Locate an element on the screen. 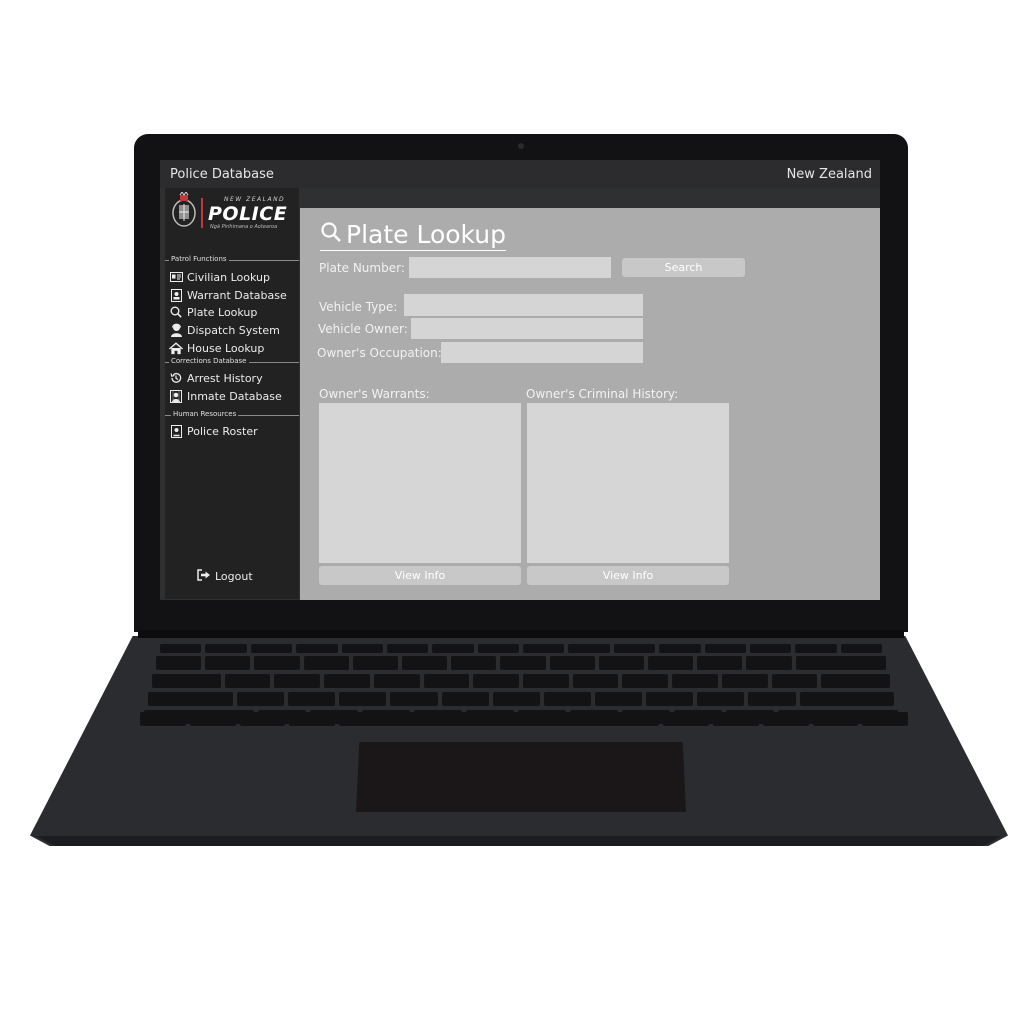 Image resolution: width=1024 pixels, height=1024 pixels. sidebar-item-label: Plate Lookup is located at coordinates (222, 312).